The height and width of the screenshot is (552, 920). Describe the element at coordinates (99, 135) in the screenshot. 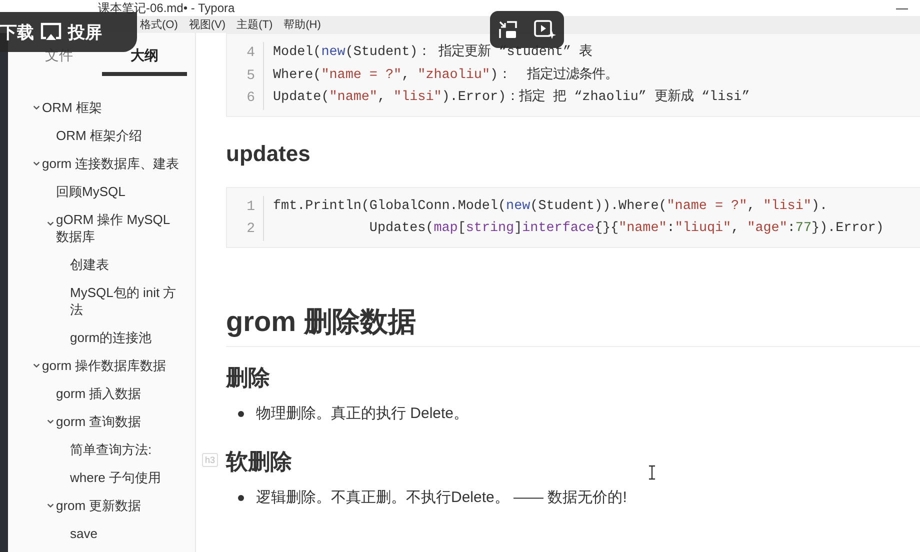

I see `outline-item: ORM 框架介绍` at that location.